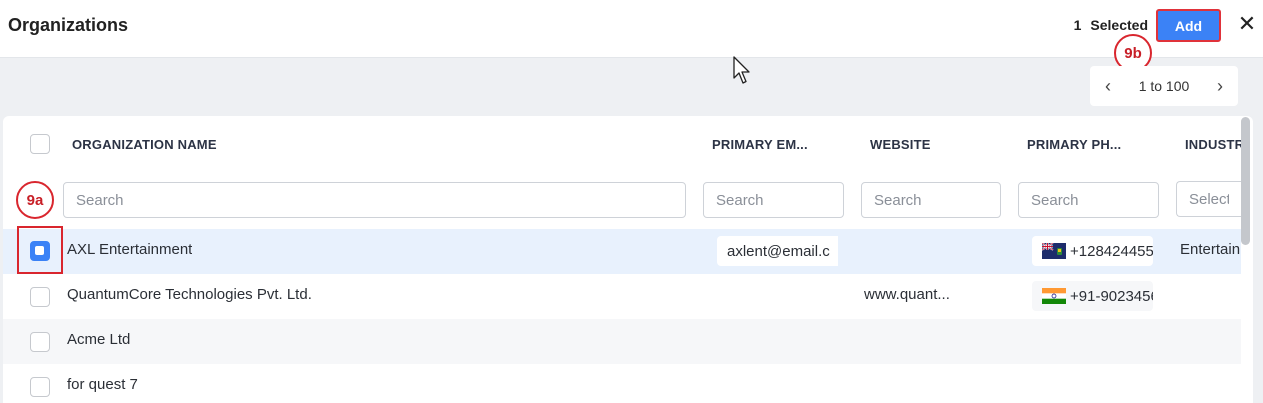 The image size is (1263, 403). What do you see at coordinates (40, 144) in the screenshot?
I see `select-all-checkbox` at bounding box center [40, 144].